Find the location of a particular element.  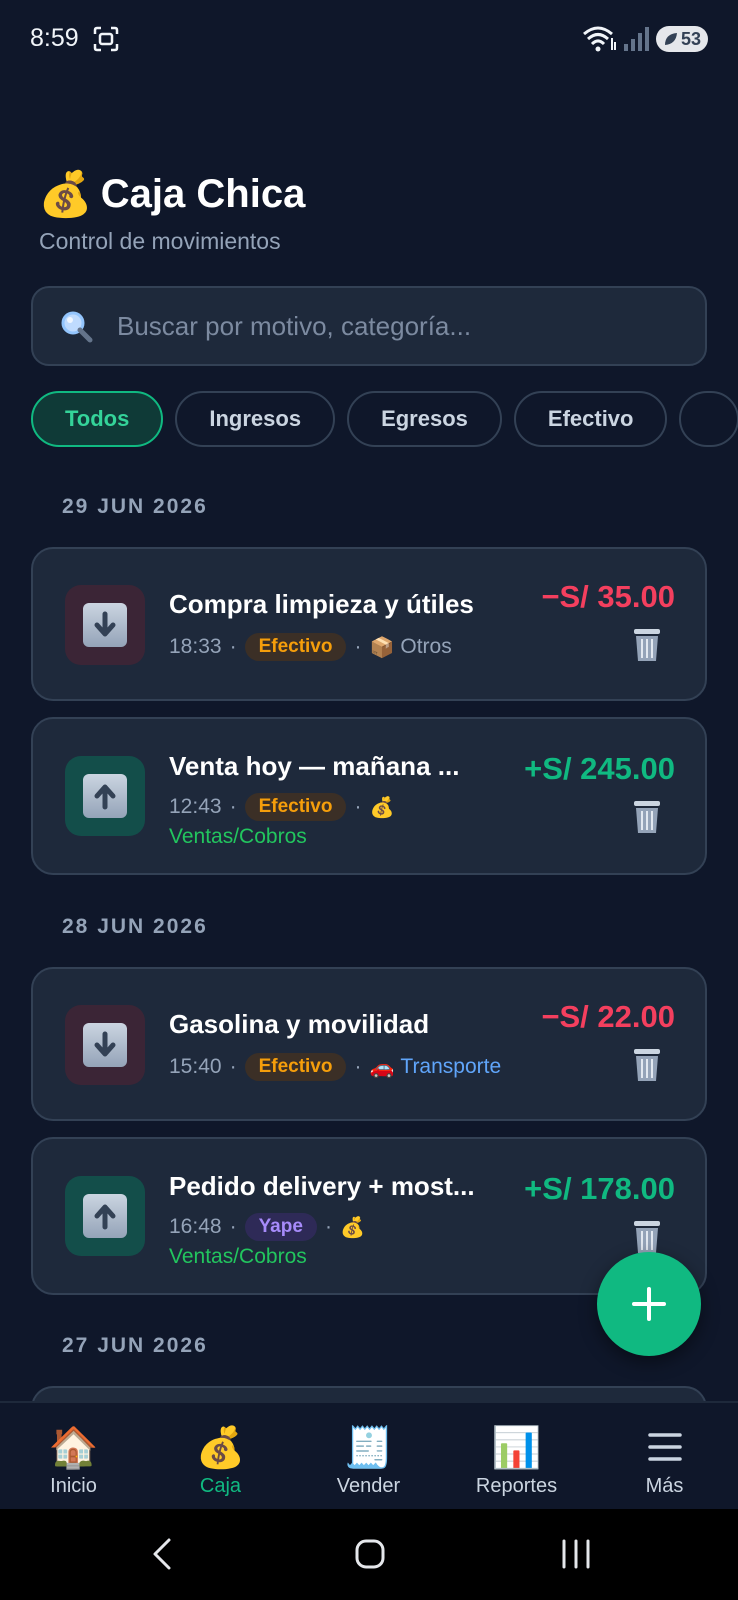

date-header: 29 JUN 2026 is located at coordinates (135, 506).